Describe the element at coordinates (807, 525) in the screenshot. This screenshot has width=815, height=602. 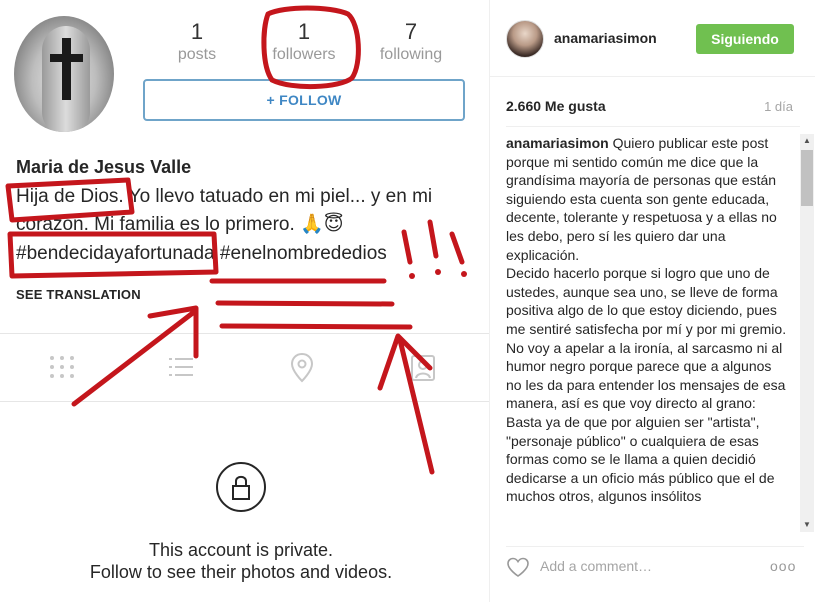
I see `scroll-down-arrow: ▼` at that location.